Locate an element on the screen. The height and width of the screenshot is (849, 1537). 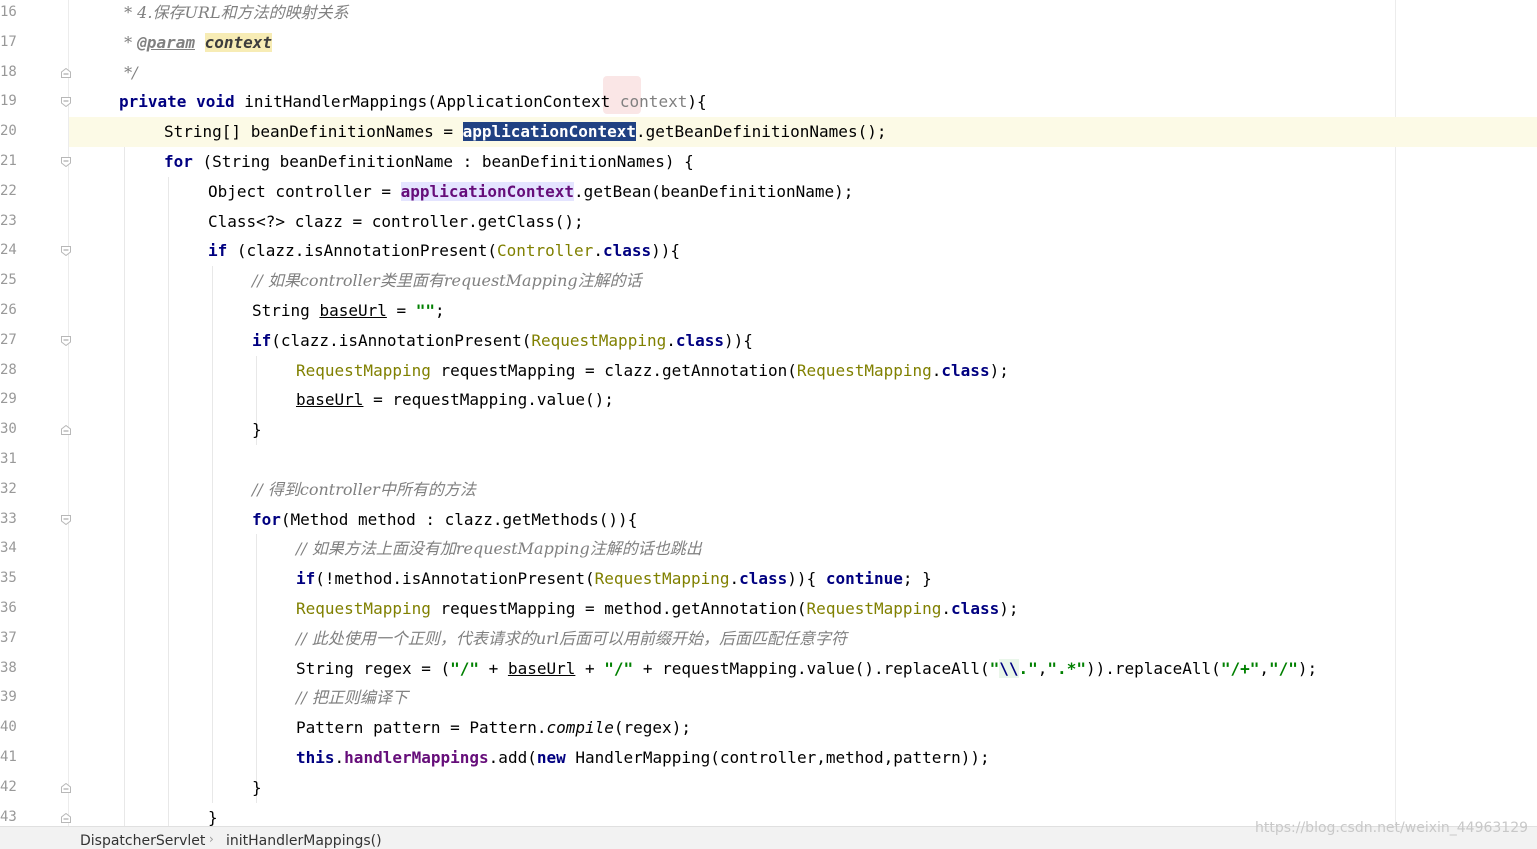
code-token: class is located at coordinates (763, 579).